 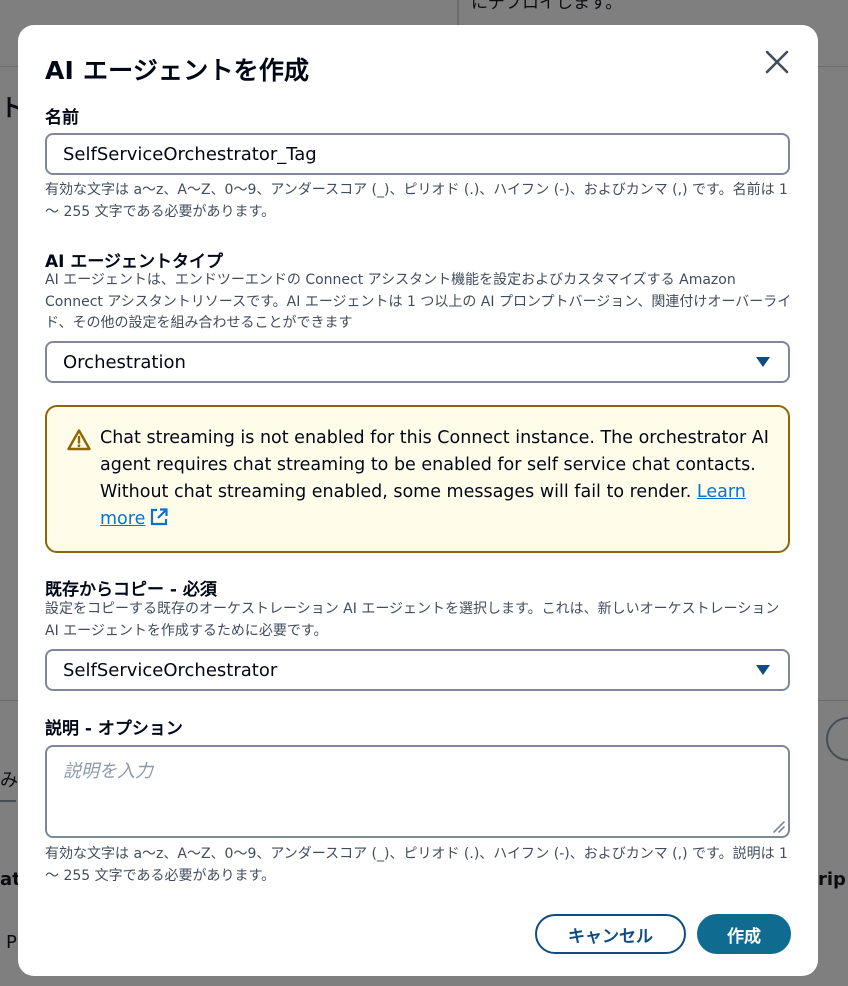 I want to click on resize-handle-icon, so click(x=778, y=826).